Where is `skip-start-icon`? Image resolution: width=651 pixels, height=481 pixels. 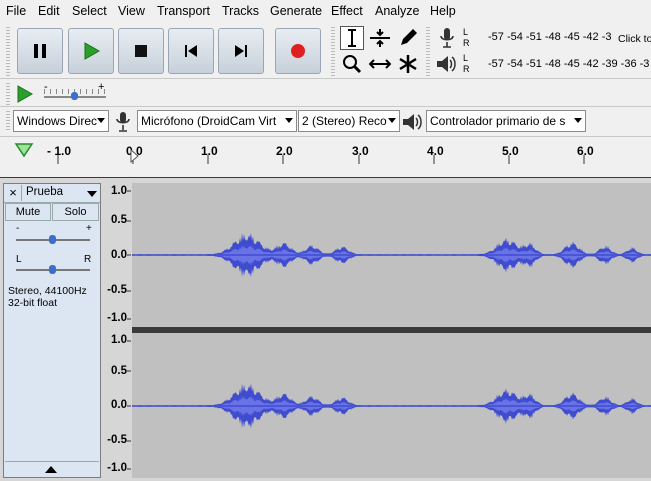
skip-start-icon is located at coordinates (191, 51).